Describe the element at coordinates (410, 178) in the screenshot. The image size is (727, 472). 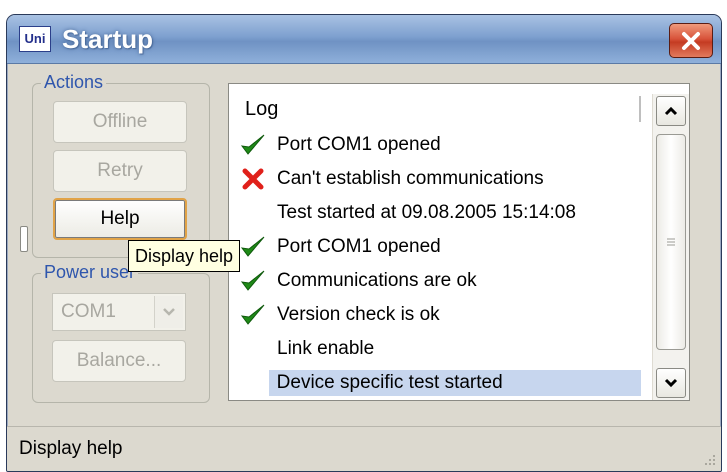
I see `log-row-text: Can't establish communications` at that location.